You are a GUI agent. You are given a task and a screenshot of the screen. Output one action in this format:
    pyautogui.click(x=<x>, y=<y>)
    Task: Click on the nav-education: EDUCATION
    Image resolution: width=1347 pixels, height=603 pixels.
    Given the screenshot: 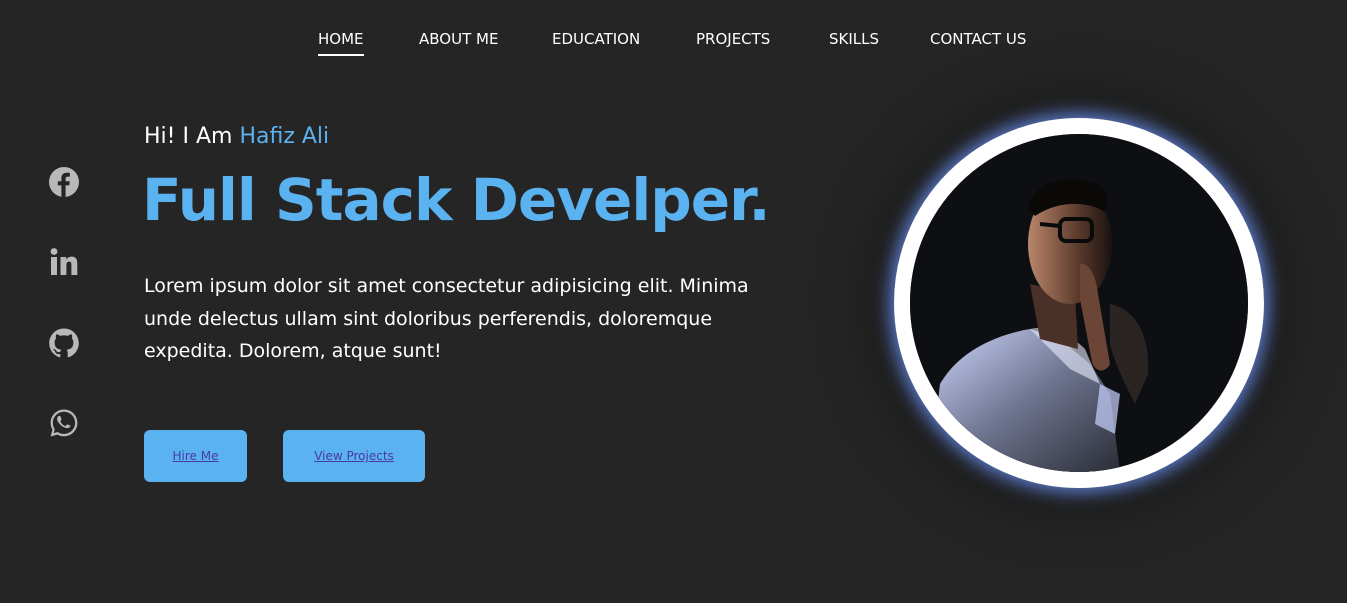 What is the action you would take?
    pyautogui.click(x=596, y=42)
    